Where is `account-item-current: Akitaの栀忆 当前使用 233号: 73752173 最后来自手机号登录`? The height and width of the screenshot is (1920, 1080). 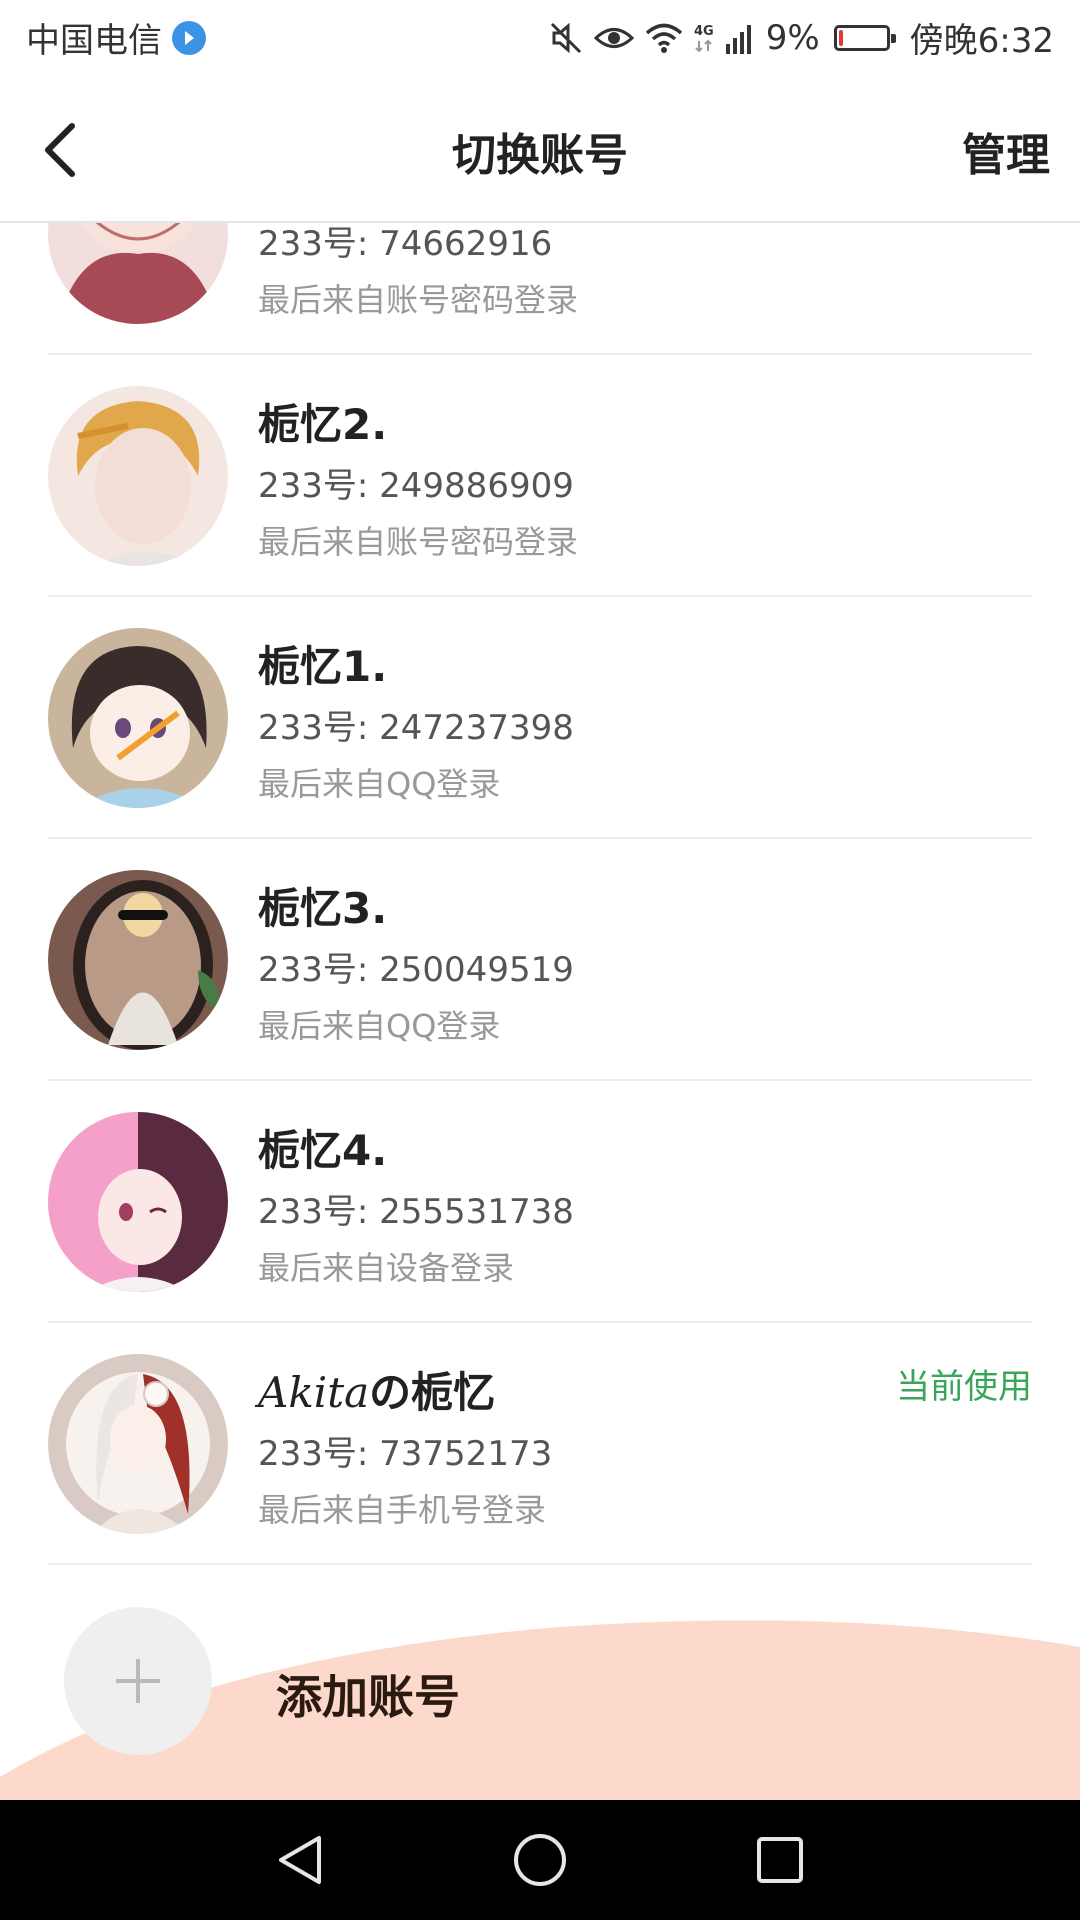 account-item-current: Akitaの栀忆 当前使用 233号: 73752173 最后来自手机号登录 is located at coordinates (540, 1444).